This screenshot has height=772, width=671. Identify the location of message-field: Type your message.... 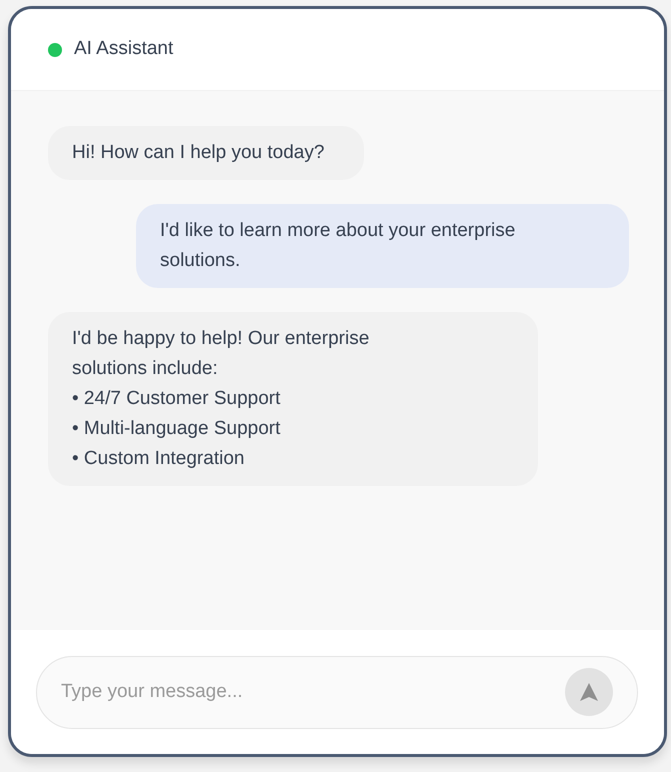
(313, 692).